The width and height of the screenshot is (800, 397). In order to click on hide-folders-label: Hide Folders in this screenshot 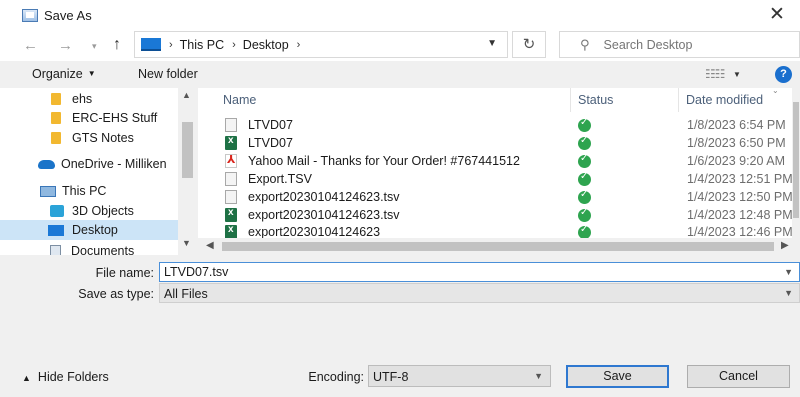, I will do `click(73, 377)`.